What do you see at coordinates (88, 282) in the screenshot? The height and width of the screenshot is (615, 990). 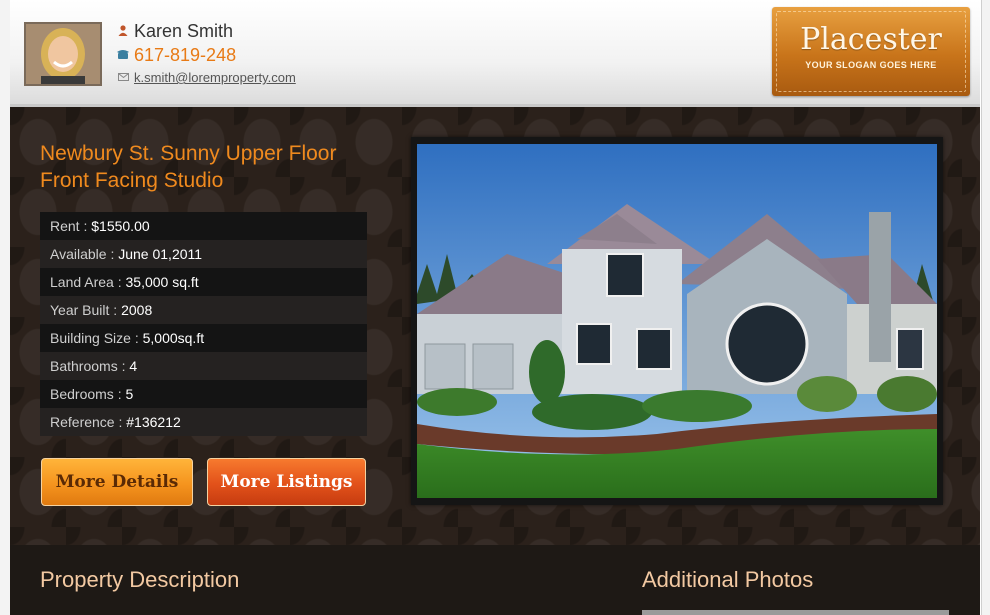 I see `detail-label: Land Area :` at bounding box center [88, 282].